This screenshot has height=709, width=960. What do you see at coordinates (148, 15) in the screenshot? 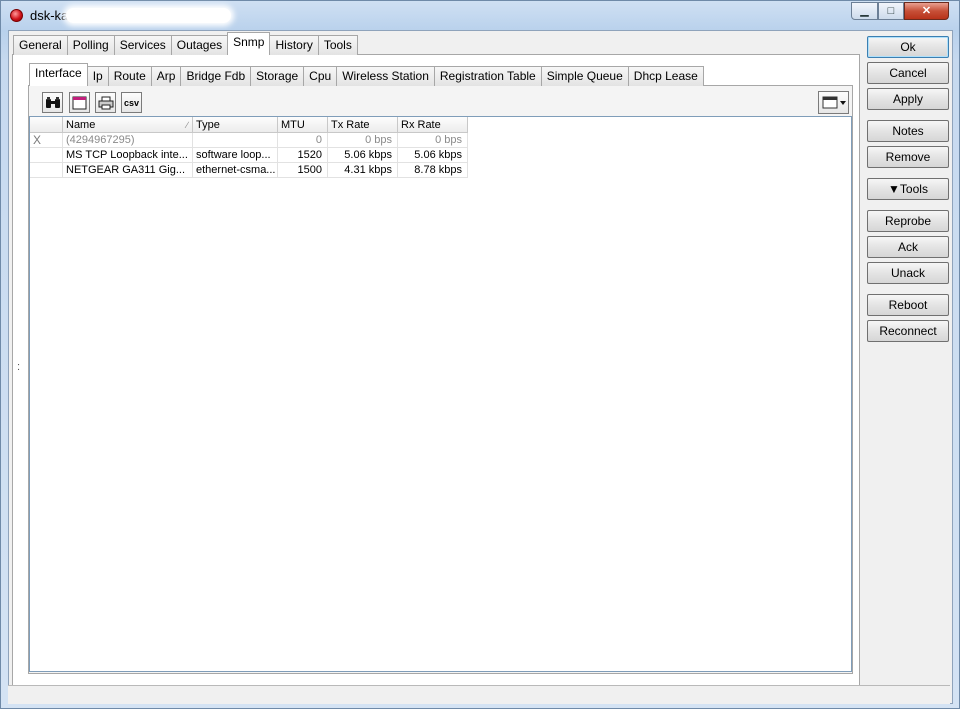
I see `redacted-title-area` at bounding box center [148, 15].